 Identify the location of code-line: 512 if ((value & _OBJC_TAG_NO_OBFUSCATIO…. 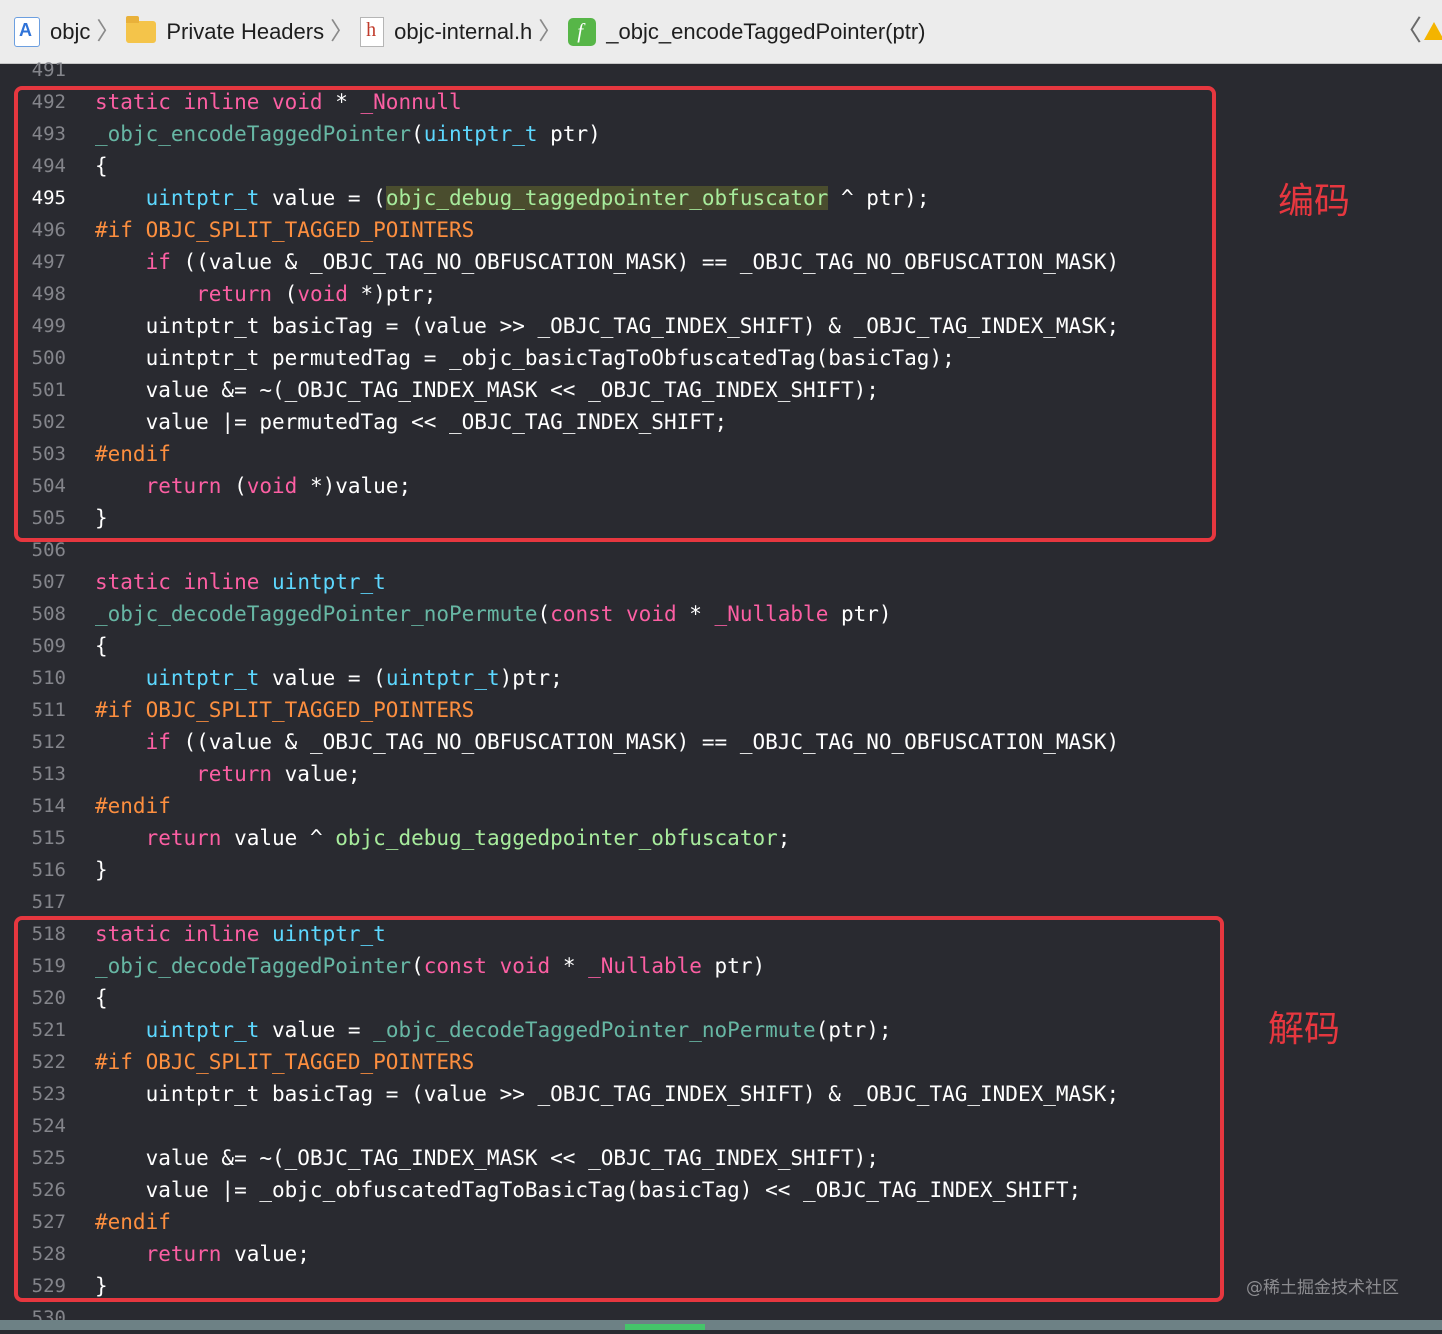
(721, 742).